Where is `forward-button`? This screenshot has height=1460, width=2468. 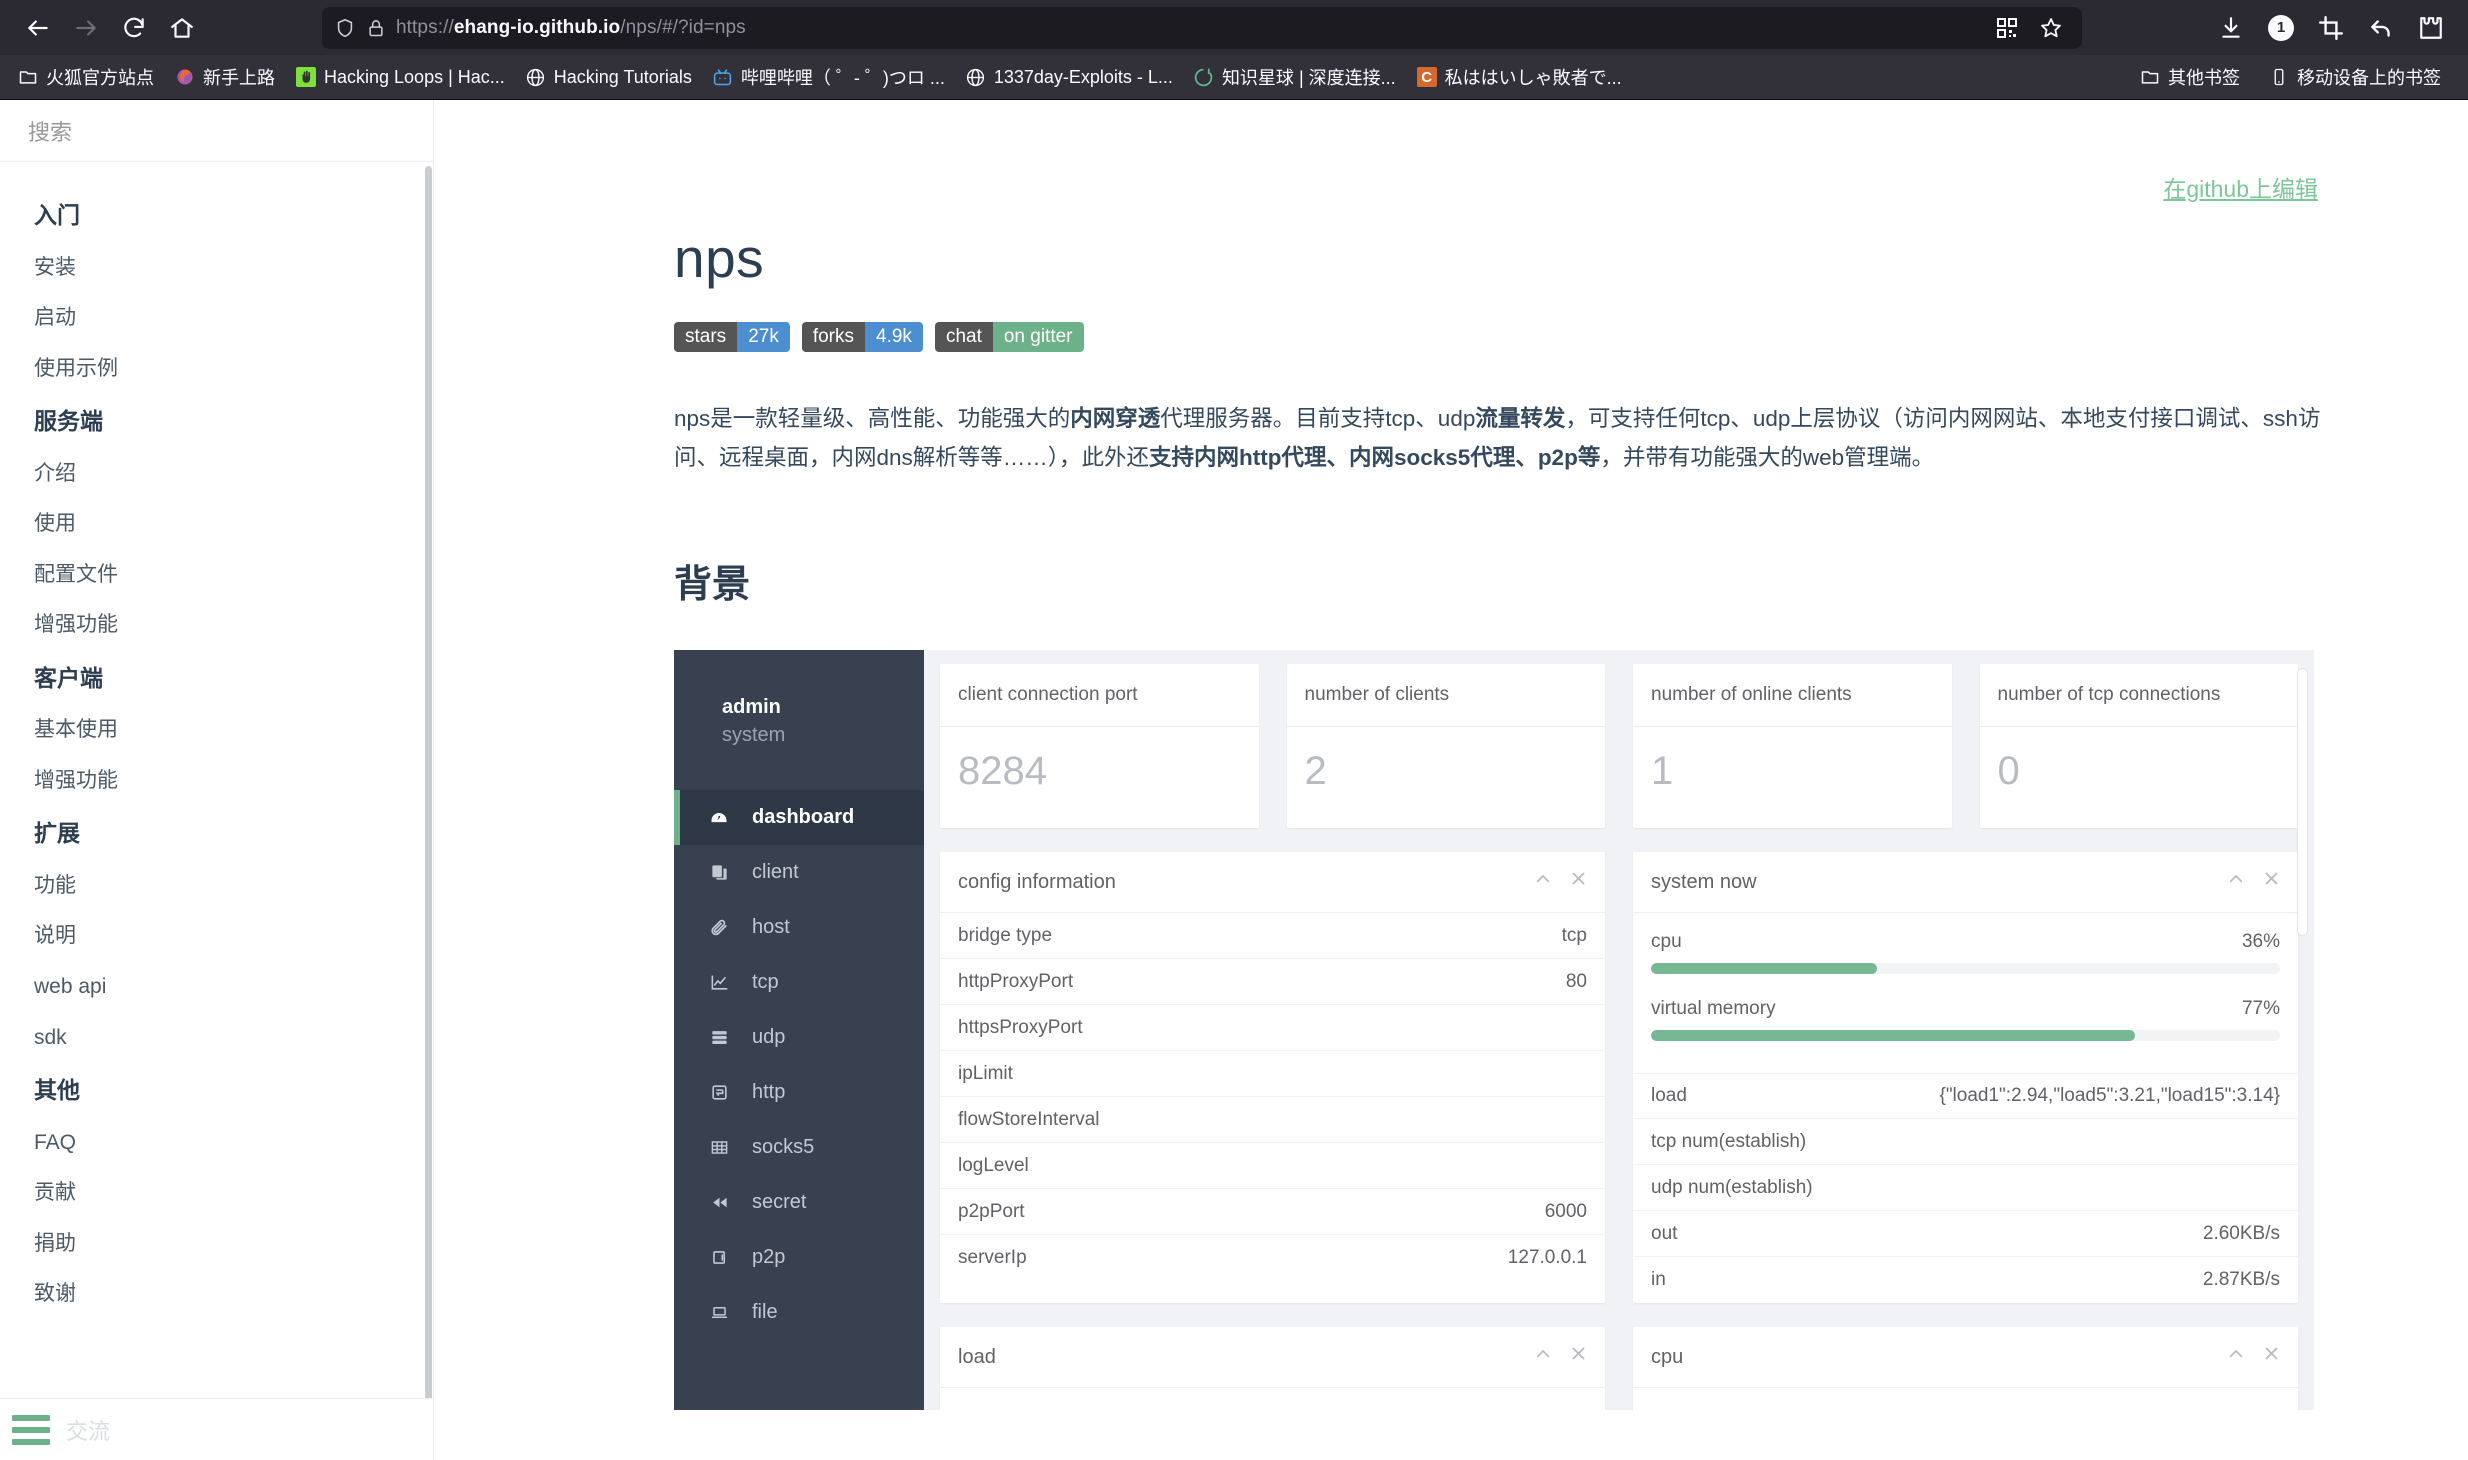 forward-button is located at coordinates (86, 28).